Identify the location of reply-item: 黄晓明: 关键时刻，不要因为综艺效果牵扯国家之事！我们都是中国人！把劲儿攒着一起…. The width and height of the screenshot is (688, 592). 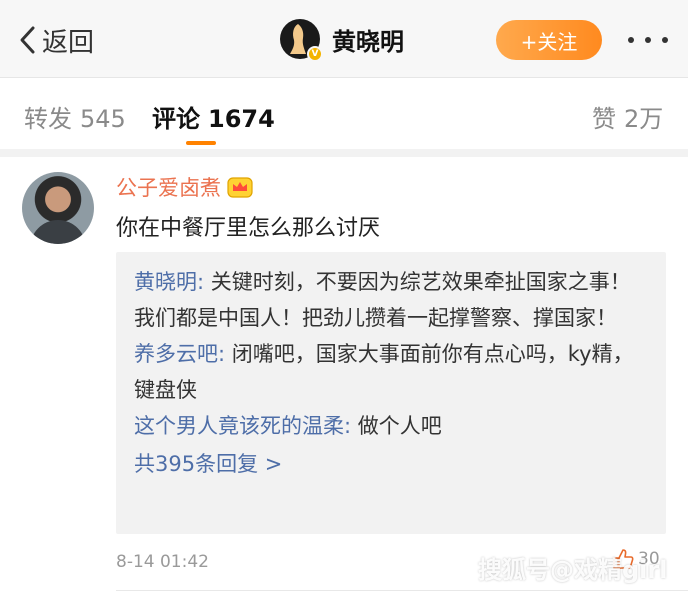
(391, 300).